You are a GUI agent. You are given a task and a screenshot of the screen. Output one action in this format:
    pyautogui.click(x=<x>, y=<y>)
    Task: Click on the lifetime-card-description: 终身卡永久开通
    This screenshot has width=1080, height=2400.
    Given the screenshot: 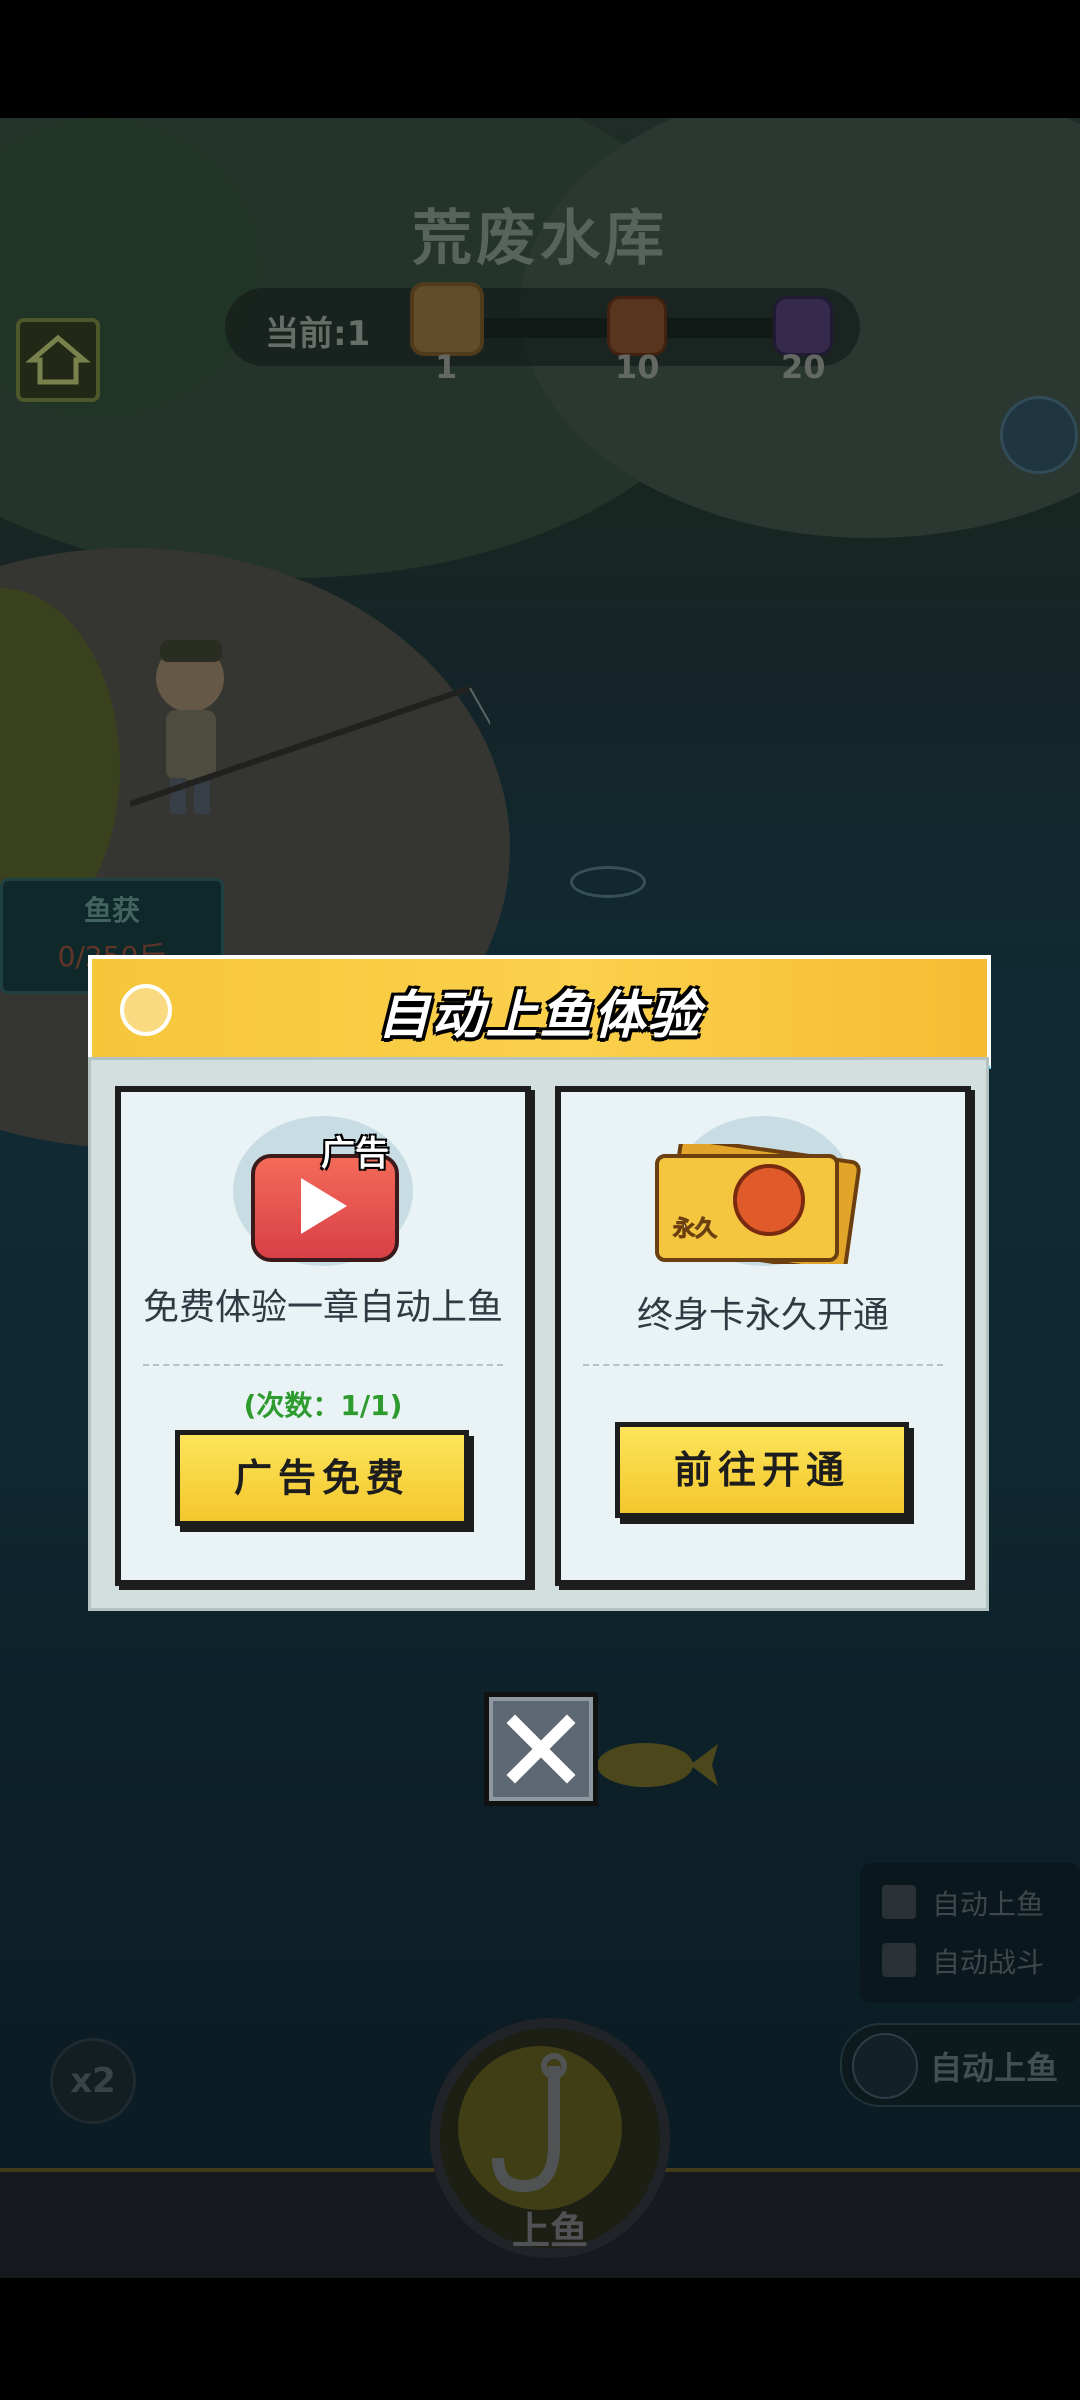 What is the action you would take?
    pyautogui.click(x=762, y=1315)
    